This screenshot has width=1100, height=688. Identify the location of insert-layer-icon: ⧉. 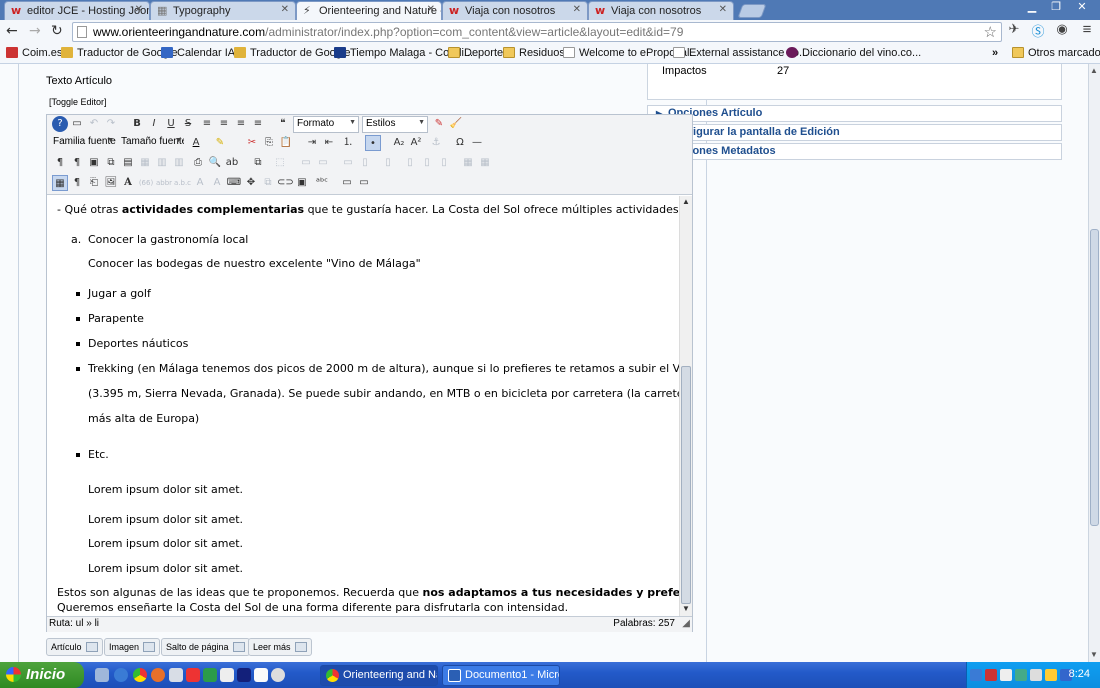
(258, 163).